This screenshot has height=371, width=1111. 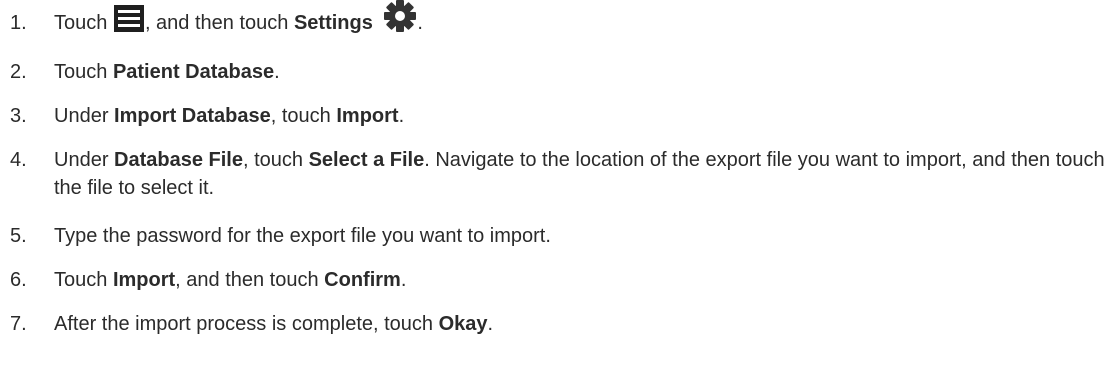 I want to click on step-text: Touch Import, and then touch Confirm., so click(x=579, y=280).